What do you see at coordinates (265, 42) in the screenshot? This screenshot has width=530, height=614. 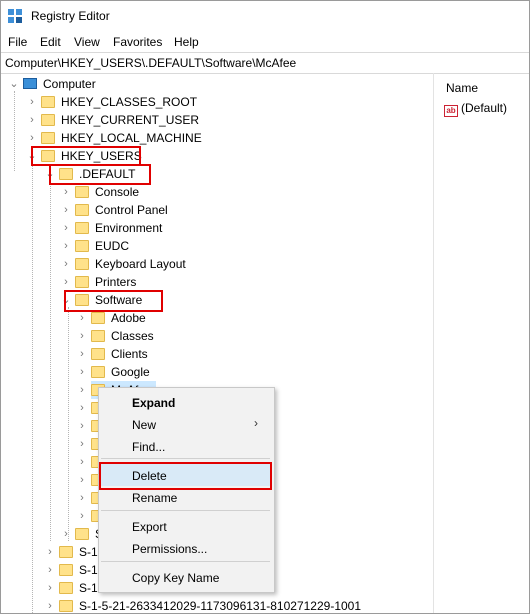 I see `menu-bar: File Edit View Favorites Help` at bounding box center [265, 42].